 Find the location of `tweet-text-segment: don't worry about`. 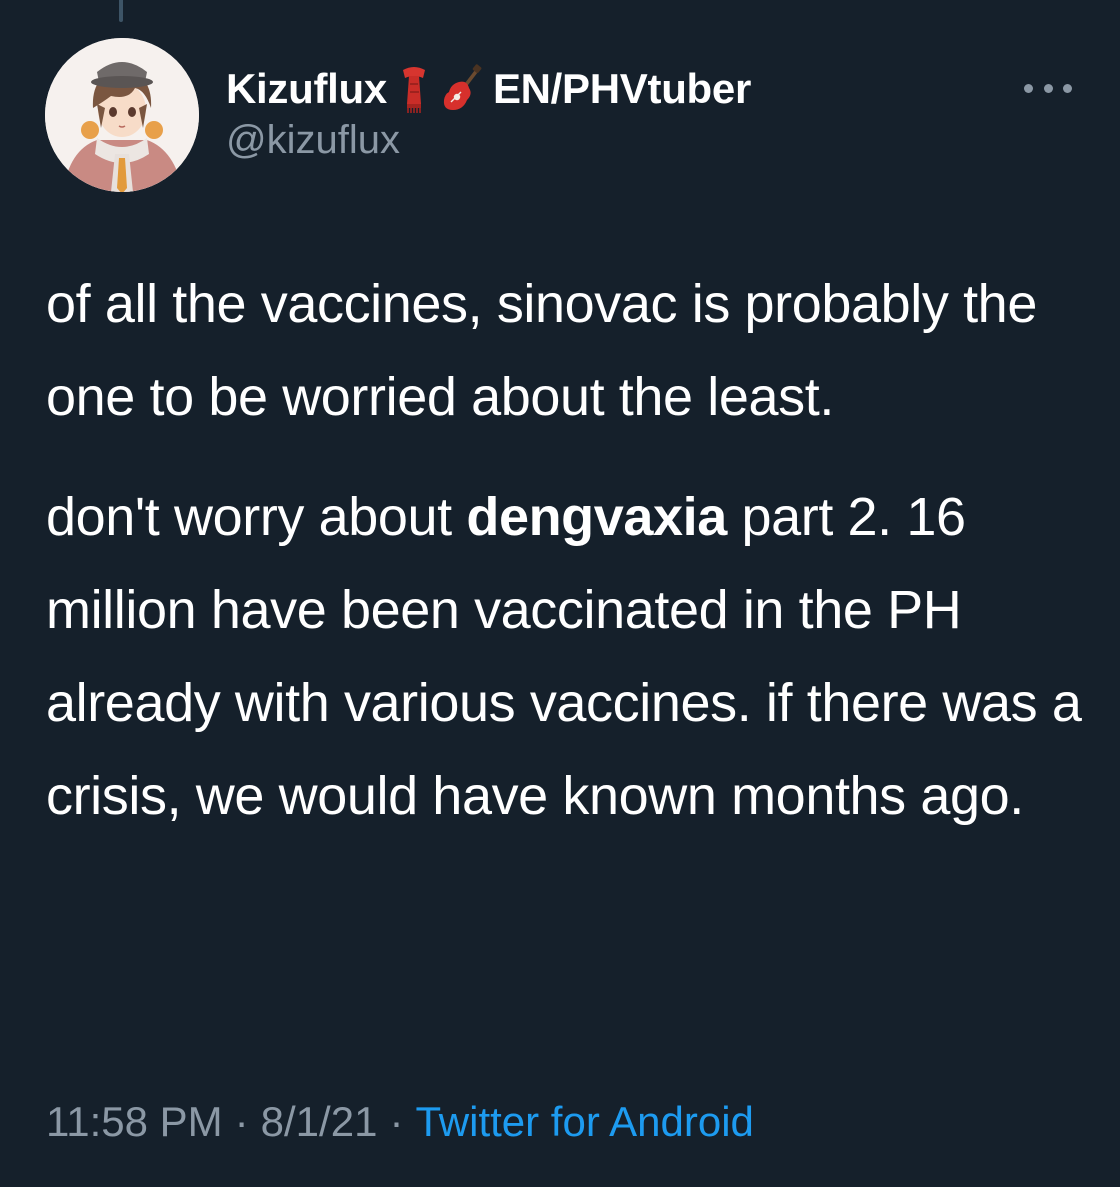

tweet-text-segment: don't worry about is located at coordinates (256, 517).